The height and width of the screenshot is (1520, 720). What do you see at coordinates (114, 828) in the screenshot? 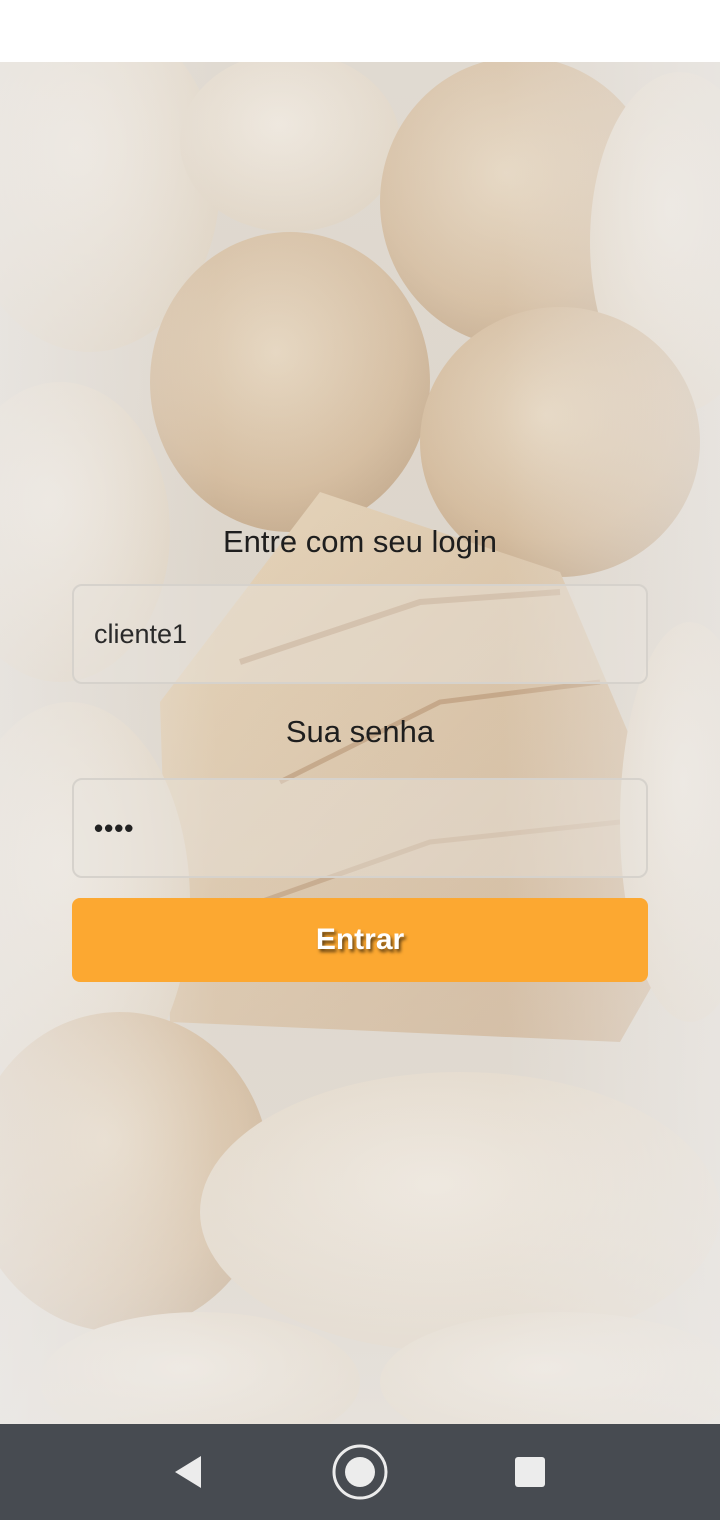
I see `password-value: ••••` at bounding box center [114, 828].